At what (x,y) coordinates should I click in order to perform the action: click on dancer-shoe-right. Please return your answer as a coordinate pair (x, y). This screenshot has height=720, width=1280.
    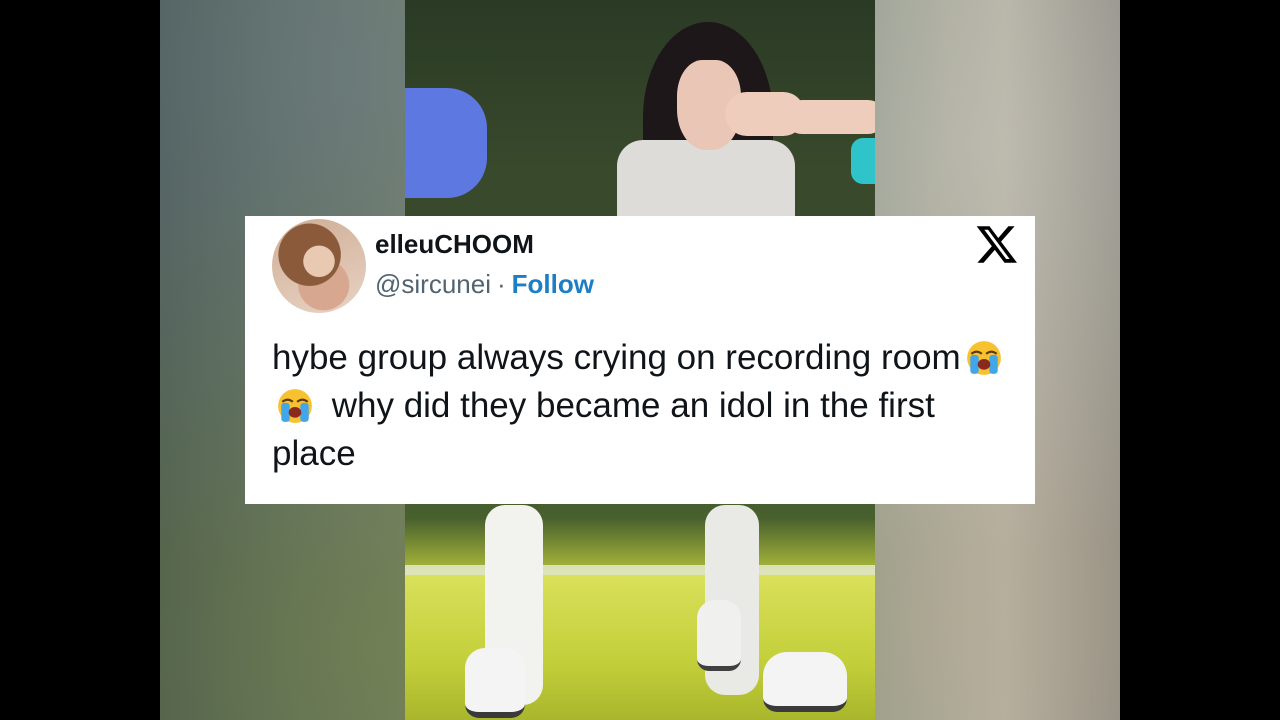
    Looking at the image, I should click on (805, 682).